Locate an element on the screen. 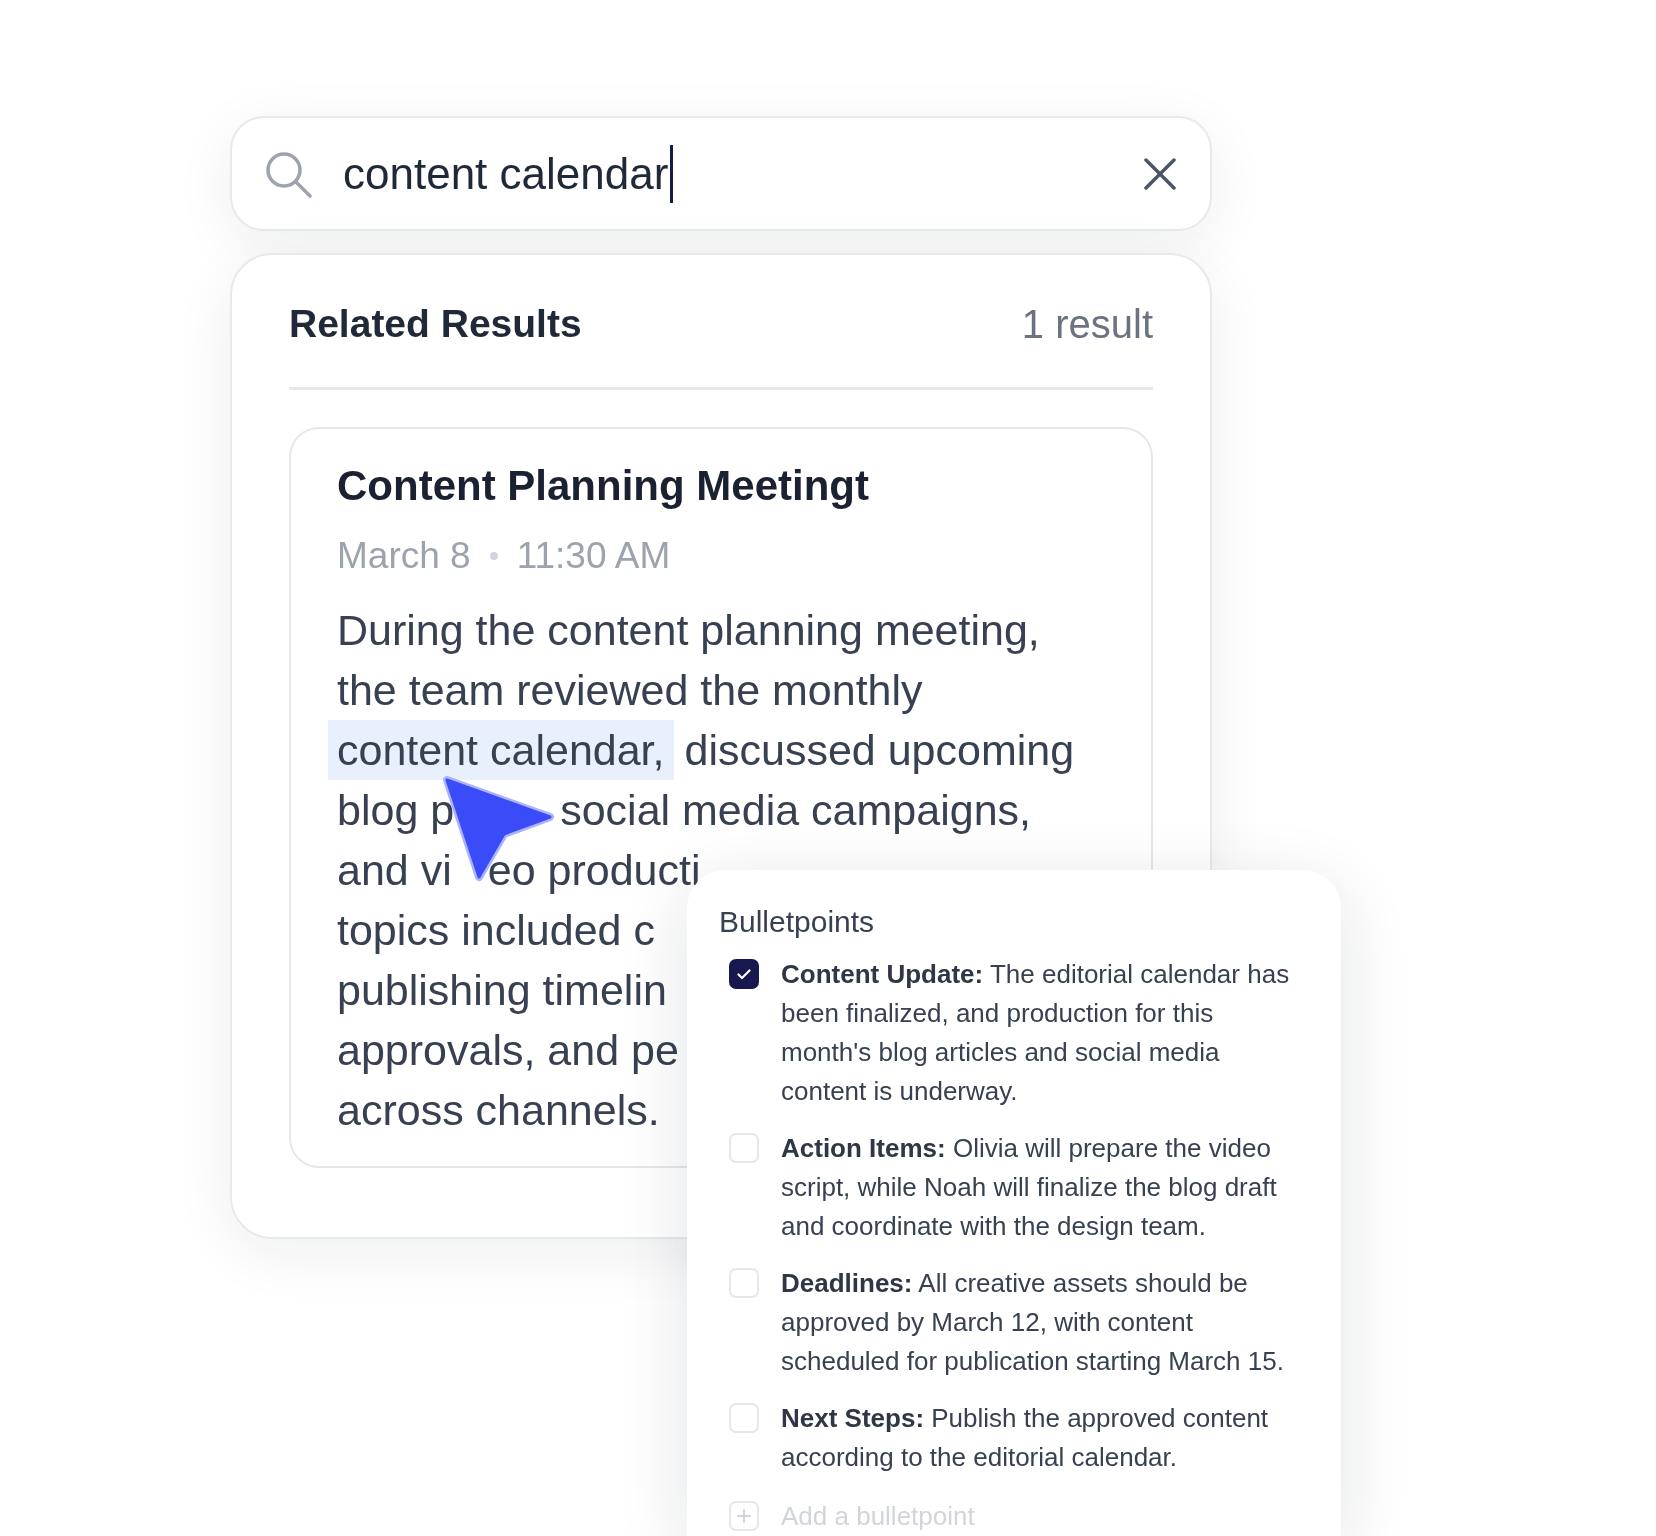 This screenshot has width=1656, height=1536. search-query: content calendar is located at coordinates (506, 173).